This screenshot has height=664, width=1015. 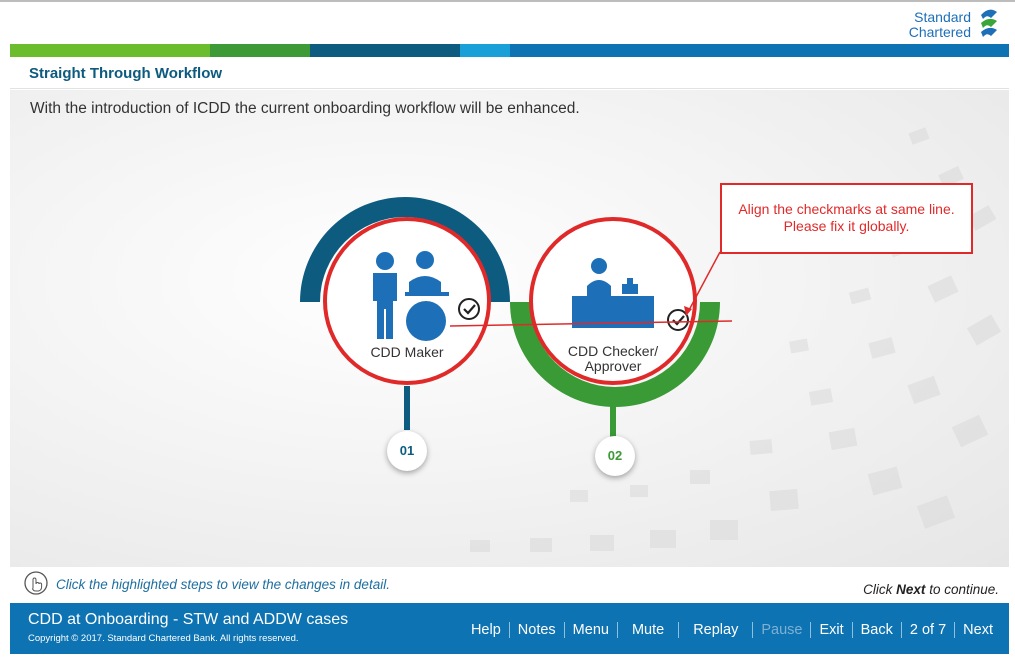 What do you see at coordinates (678, 320) in the screenshot?
I see `step-2-checkmark-icon` at bounding box center [678, 320].